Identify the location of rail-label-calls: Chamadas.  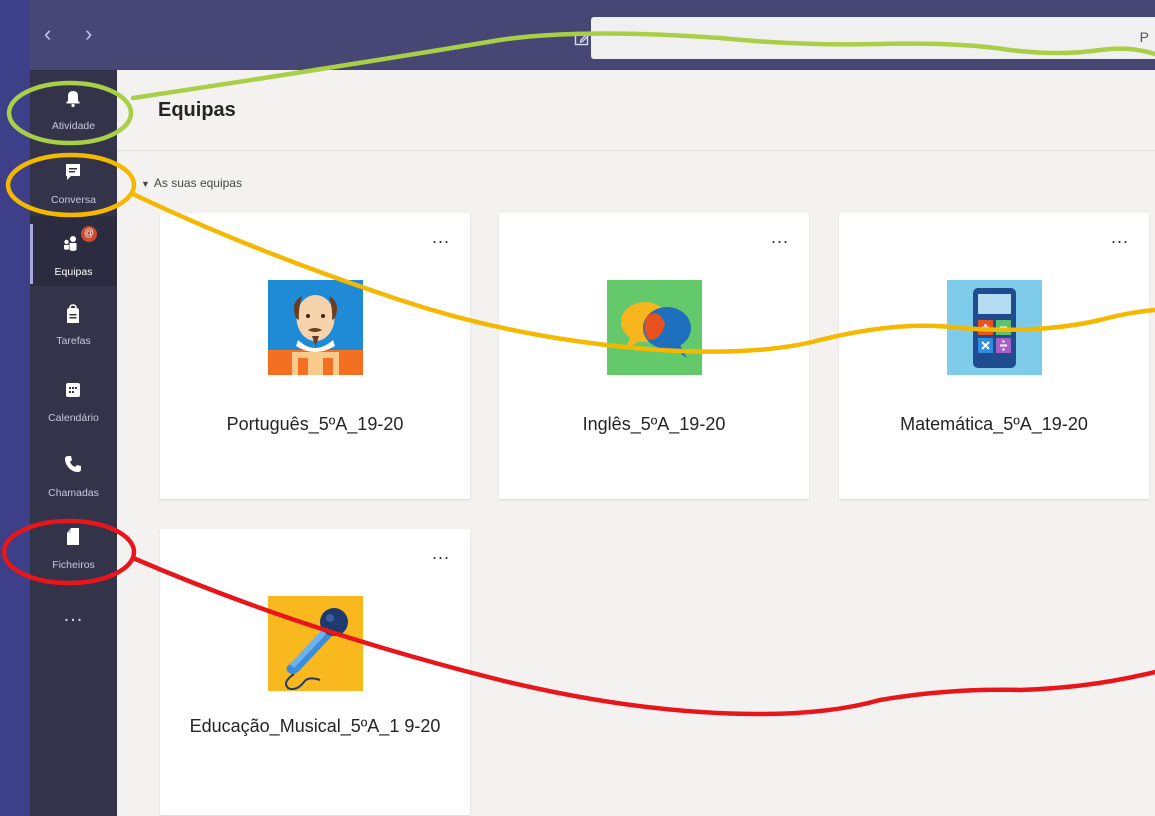
(73, 493).